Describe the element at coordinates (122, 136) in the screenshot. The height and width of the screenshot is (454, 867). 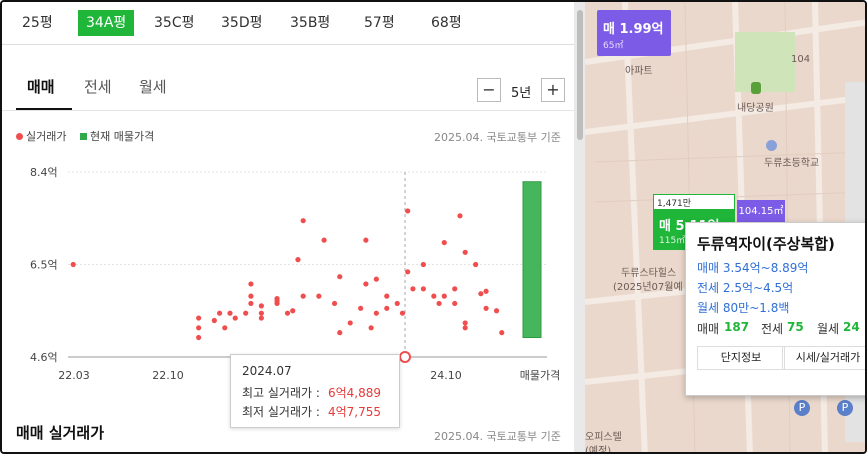
I see `legend-current: 현재 매물가격` at that location.